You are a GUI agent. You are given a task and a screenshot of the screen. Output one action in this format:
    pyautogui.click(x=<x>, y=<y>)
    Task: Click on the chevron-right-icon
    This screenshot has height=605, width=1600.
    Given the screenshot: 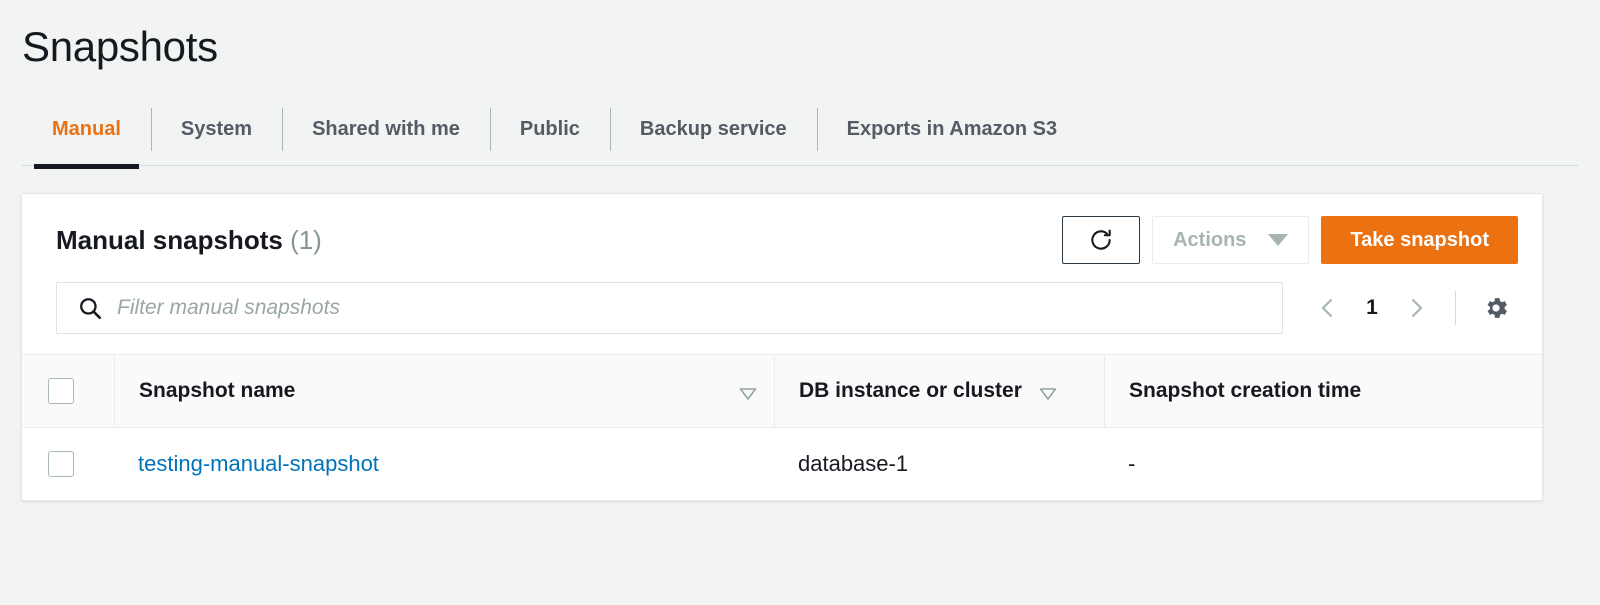 What is the action you would take?
    pyautogui.click(x=1417, y=308)
    